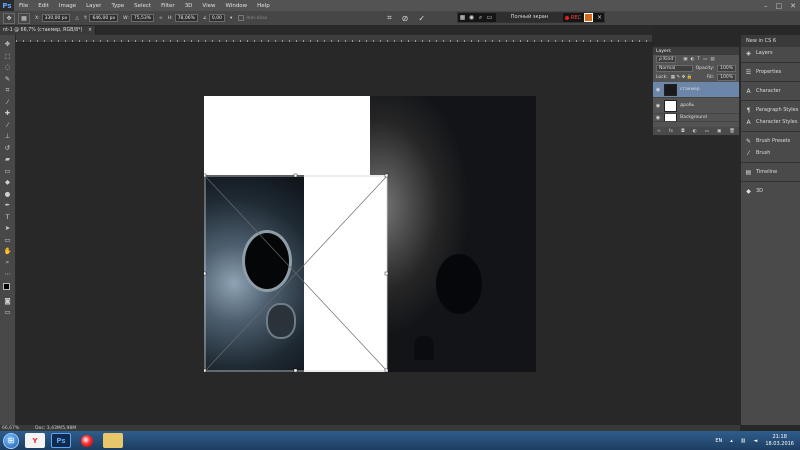  I want to click on gradient-tool-icon: ▭, so click(8, 171).